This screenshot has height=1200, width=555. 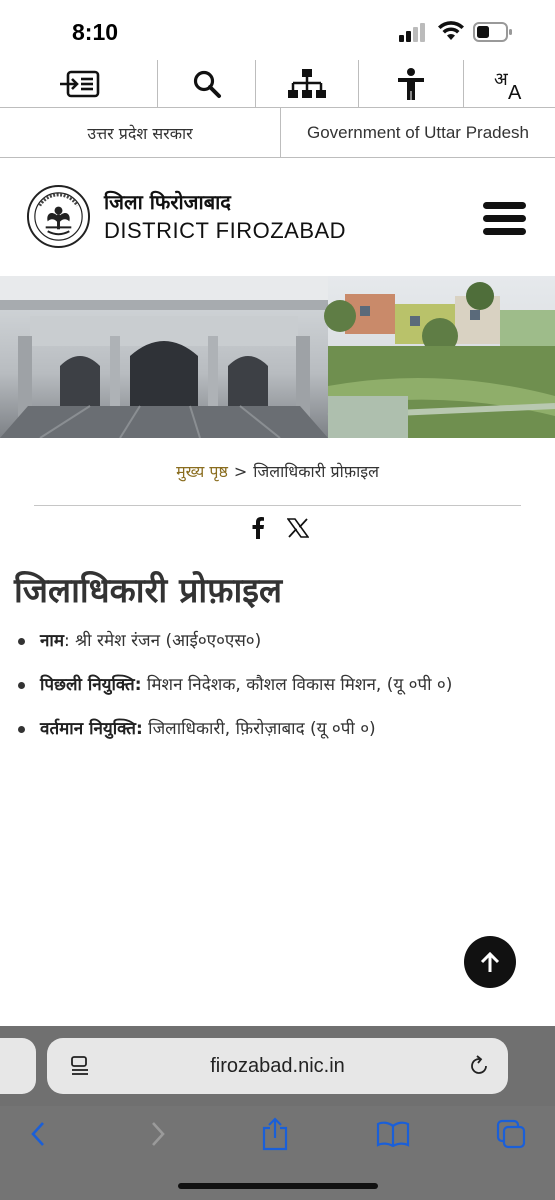 I want to click on previous-tab-preview, so click(x=18, y=1066).